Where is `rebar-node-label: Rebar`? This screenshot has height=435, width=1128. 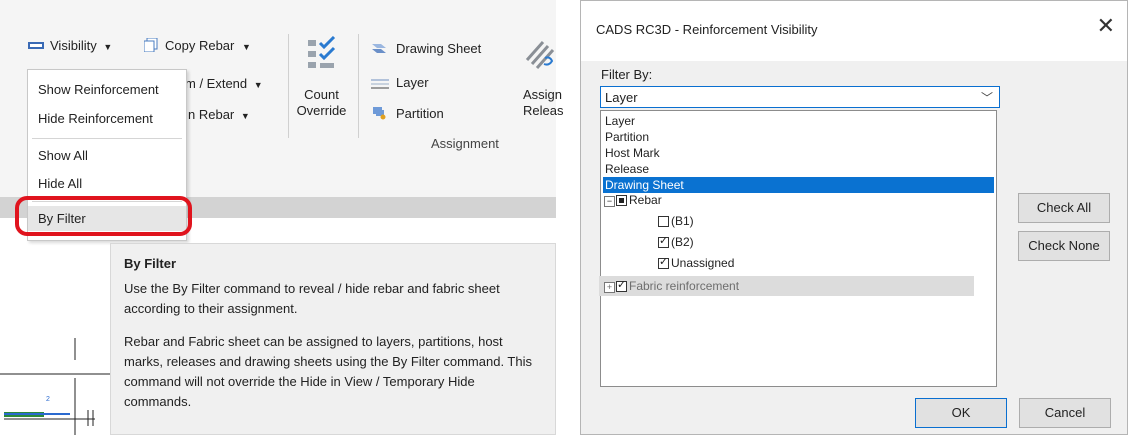 rebar-node-label: Rebar is located at coordinates (645, 200).